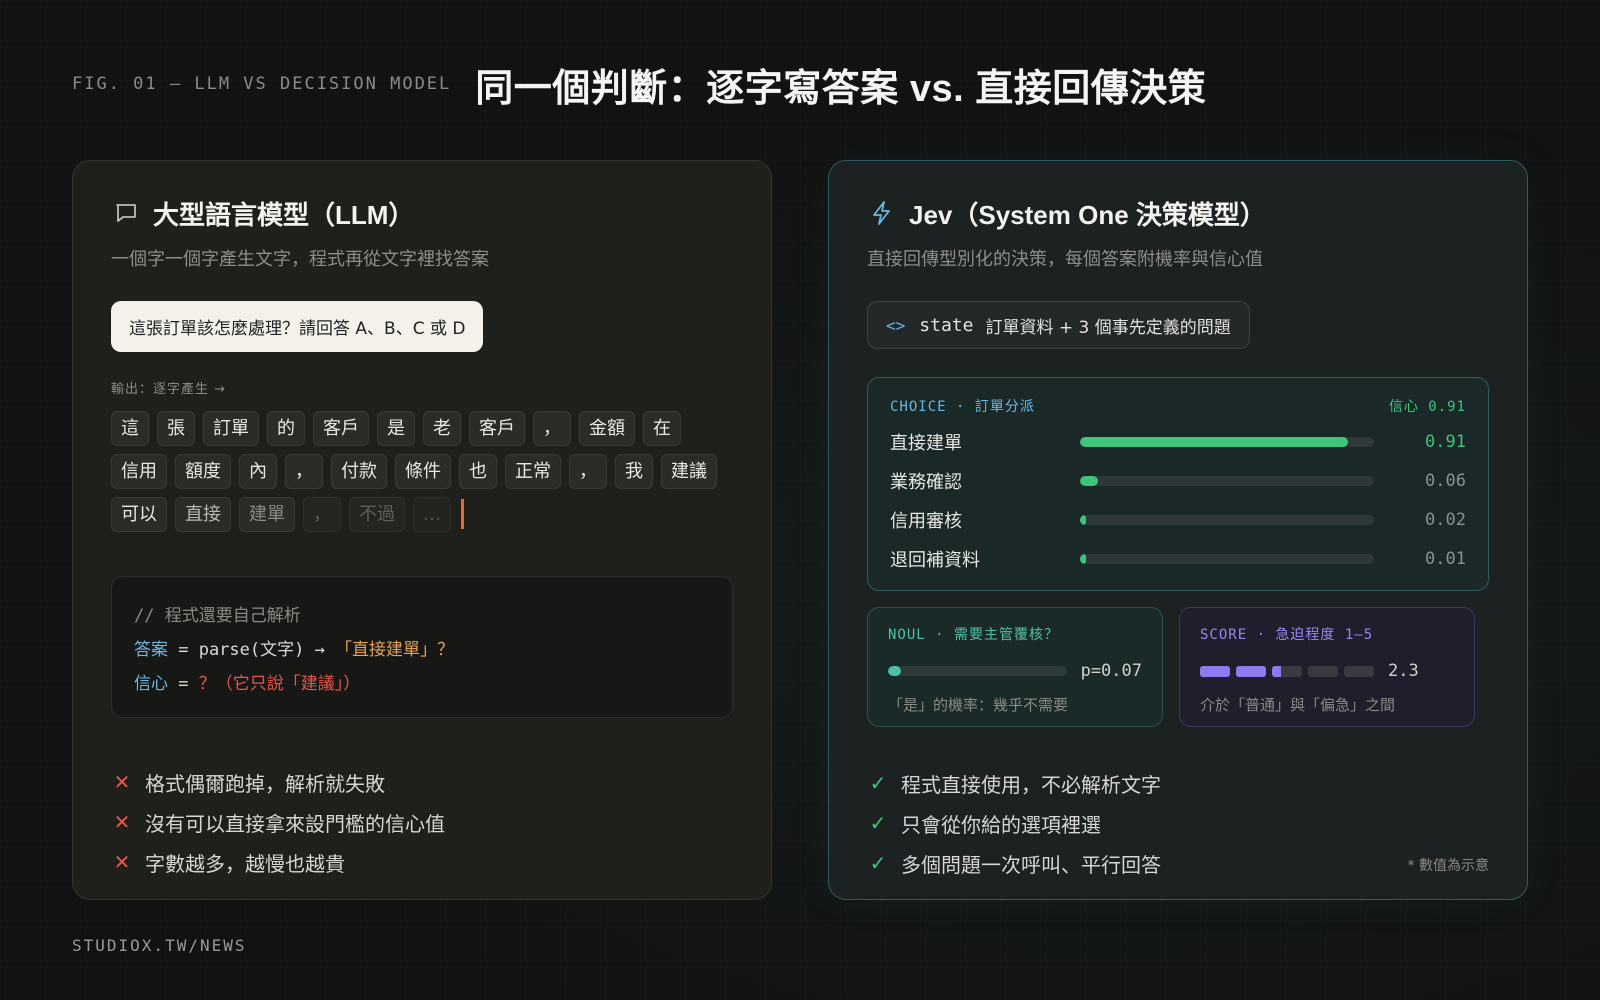 The height and width of the screenshot is (1000, 1600). I want to click on token: 付款, so click(359, 471).